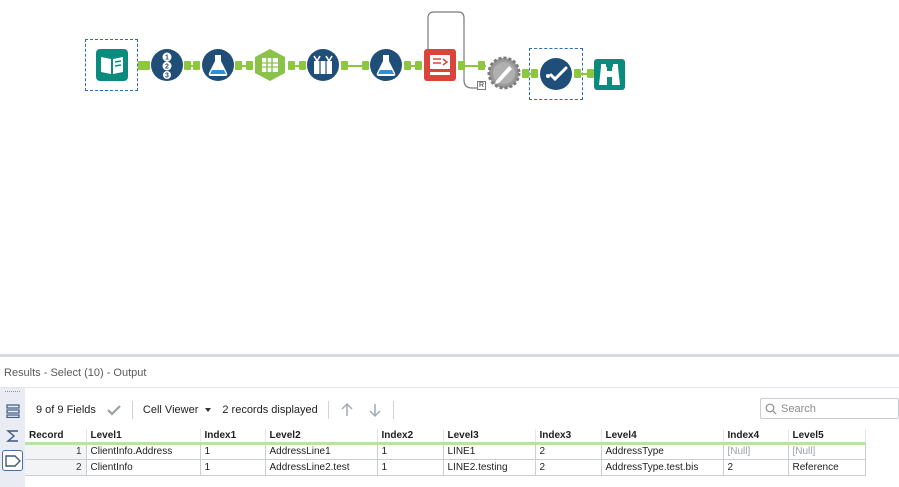 This screenshot has width=899, height=487. What do you see at coordinates (662, 437) in the screenshot?
I see `column-header: Level4` at bounding box center [662, 437].